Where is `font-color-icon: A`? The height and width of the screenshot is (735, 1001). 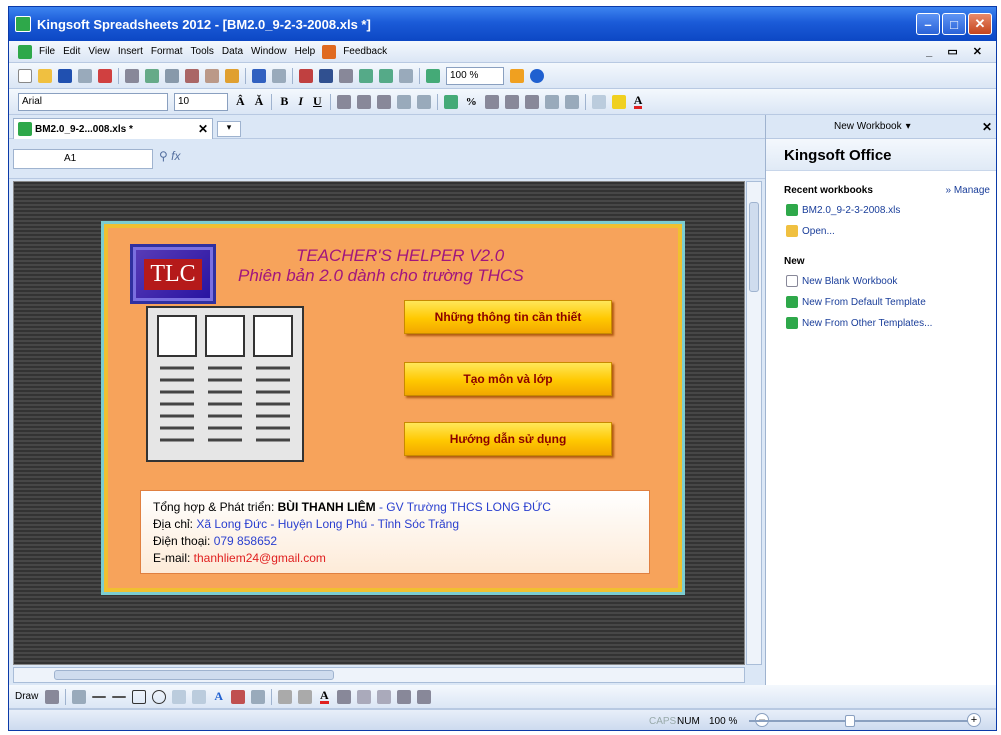 font-color-icon: A is located at coordinates (638, 101).